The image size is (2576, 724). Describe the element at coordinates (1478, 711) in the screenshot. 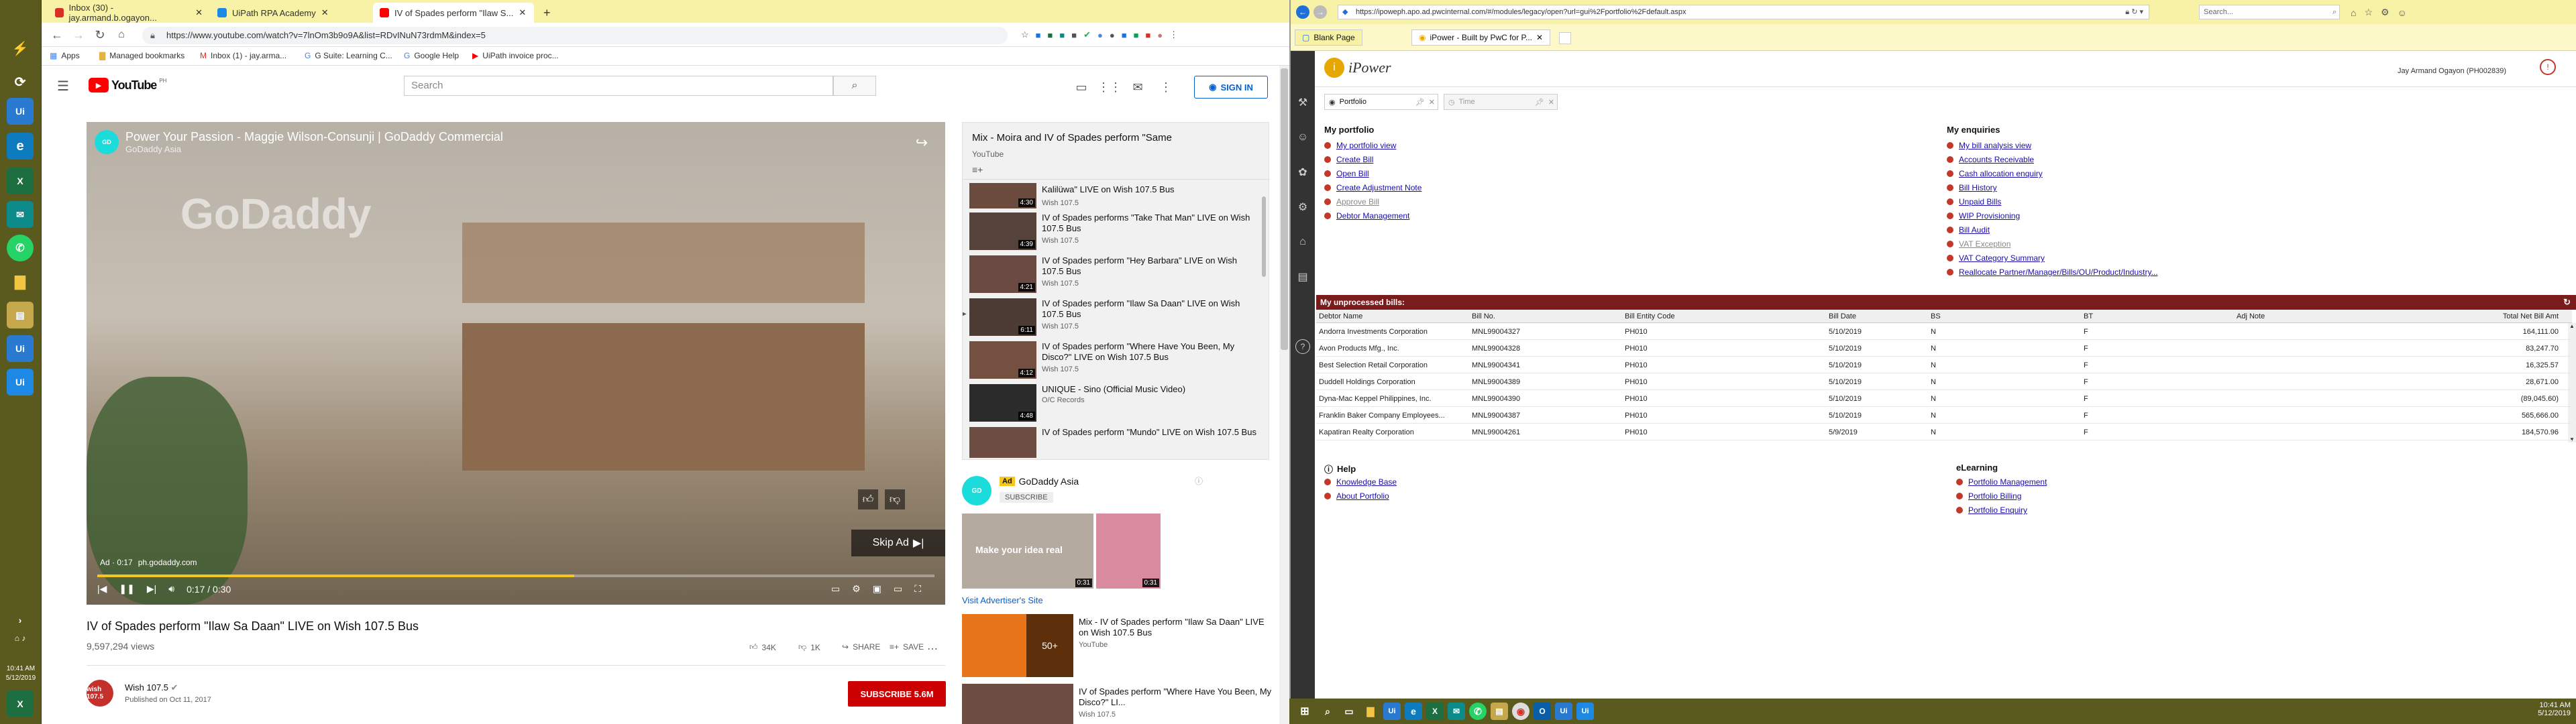

I see `whatsapp-taskbar-icon: ✆` at that location.